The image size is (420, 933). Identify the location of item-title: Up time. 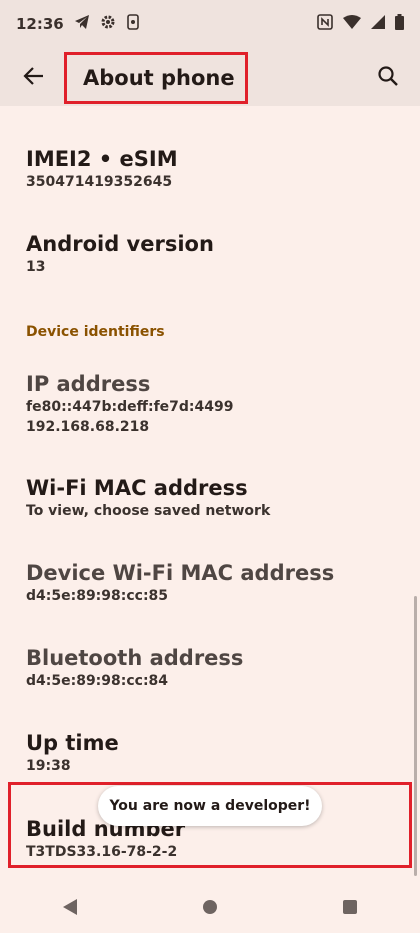
(72, 743).